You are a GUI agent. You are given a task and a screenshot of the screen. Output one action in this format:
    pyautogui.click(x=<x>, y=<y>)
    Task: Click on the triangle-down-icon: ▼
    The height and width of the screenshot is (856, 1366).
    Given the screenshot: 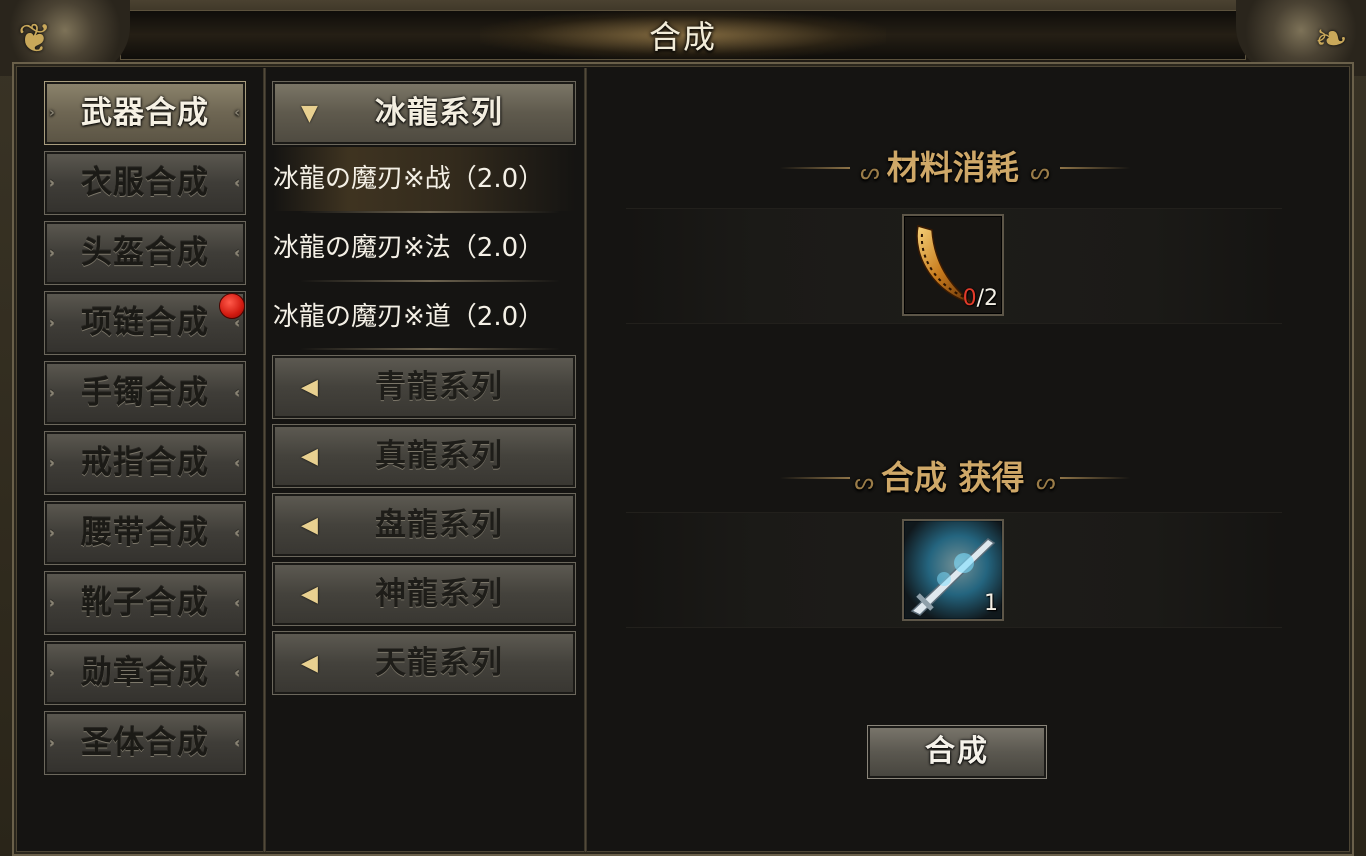 What is the action you would take?
    pyautogui.click(x=310, y=113)
    